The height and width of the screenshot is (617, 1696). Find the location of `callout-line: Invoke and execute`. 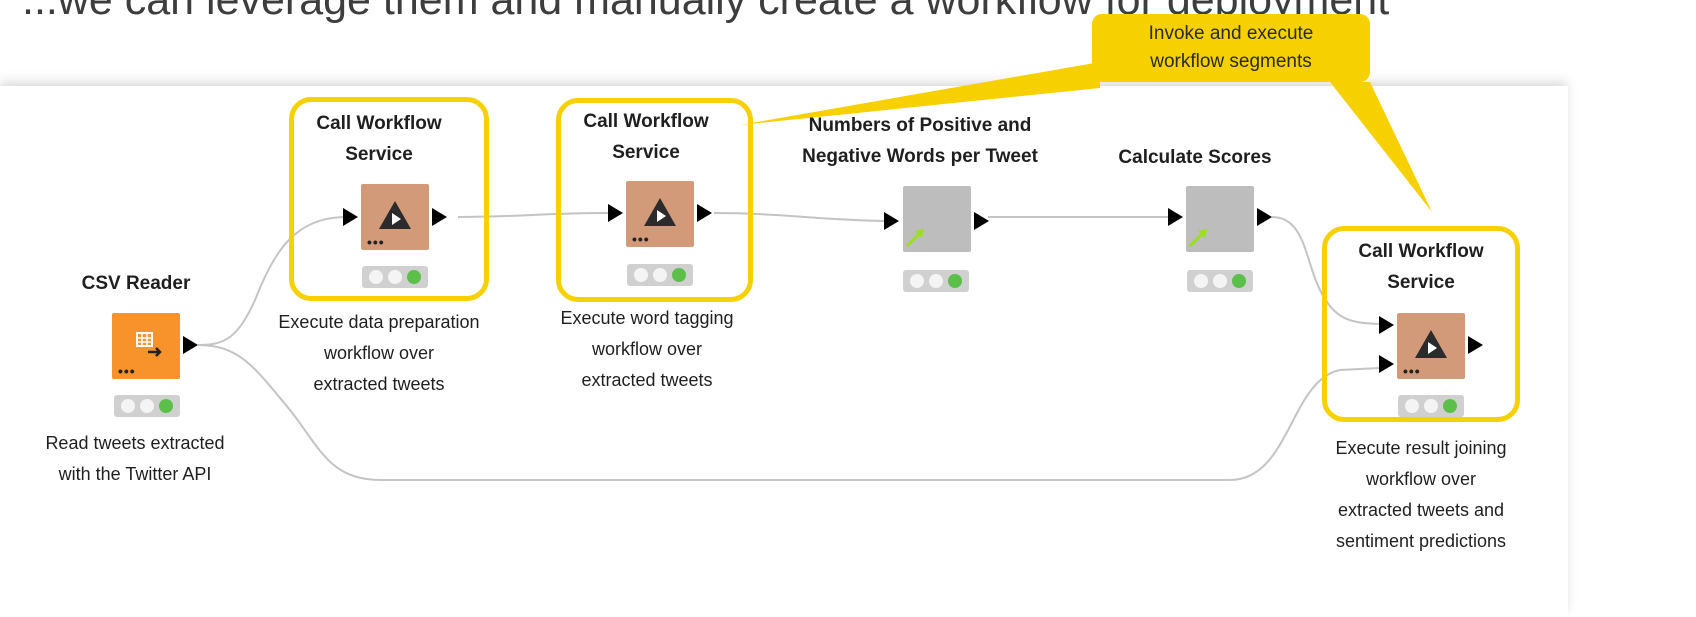

callout-line: Invoke and execute is located at coordinates (1231, 33).